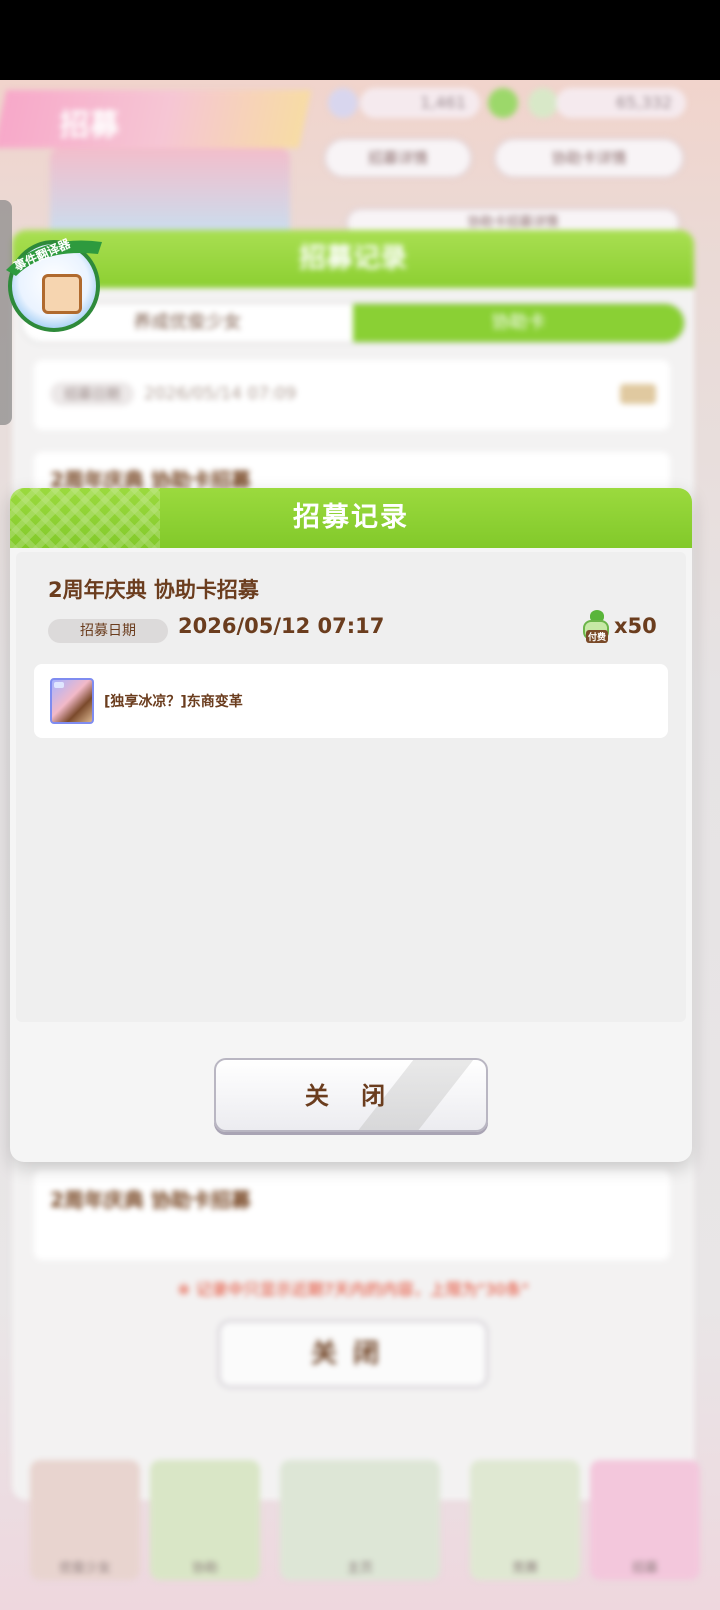  Describe the element at coordinates (596, 627) in the screenshot. I see `paid-ticket-icon: 付费` at that location.